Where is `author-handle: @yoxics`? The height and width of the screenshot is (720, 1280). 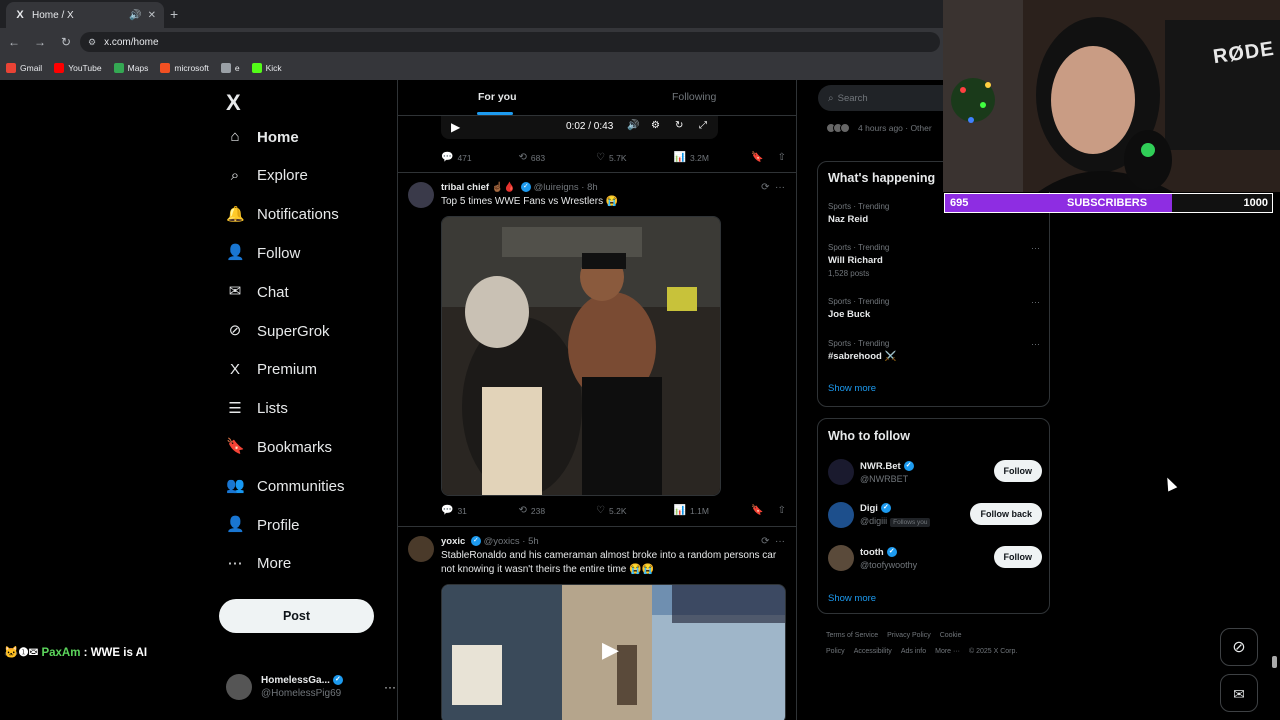 author-handle: @yoxics is located at coordinates (502, 541).